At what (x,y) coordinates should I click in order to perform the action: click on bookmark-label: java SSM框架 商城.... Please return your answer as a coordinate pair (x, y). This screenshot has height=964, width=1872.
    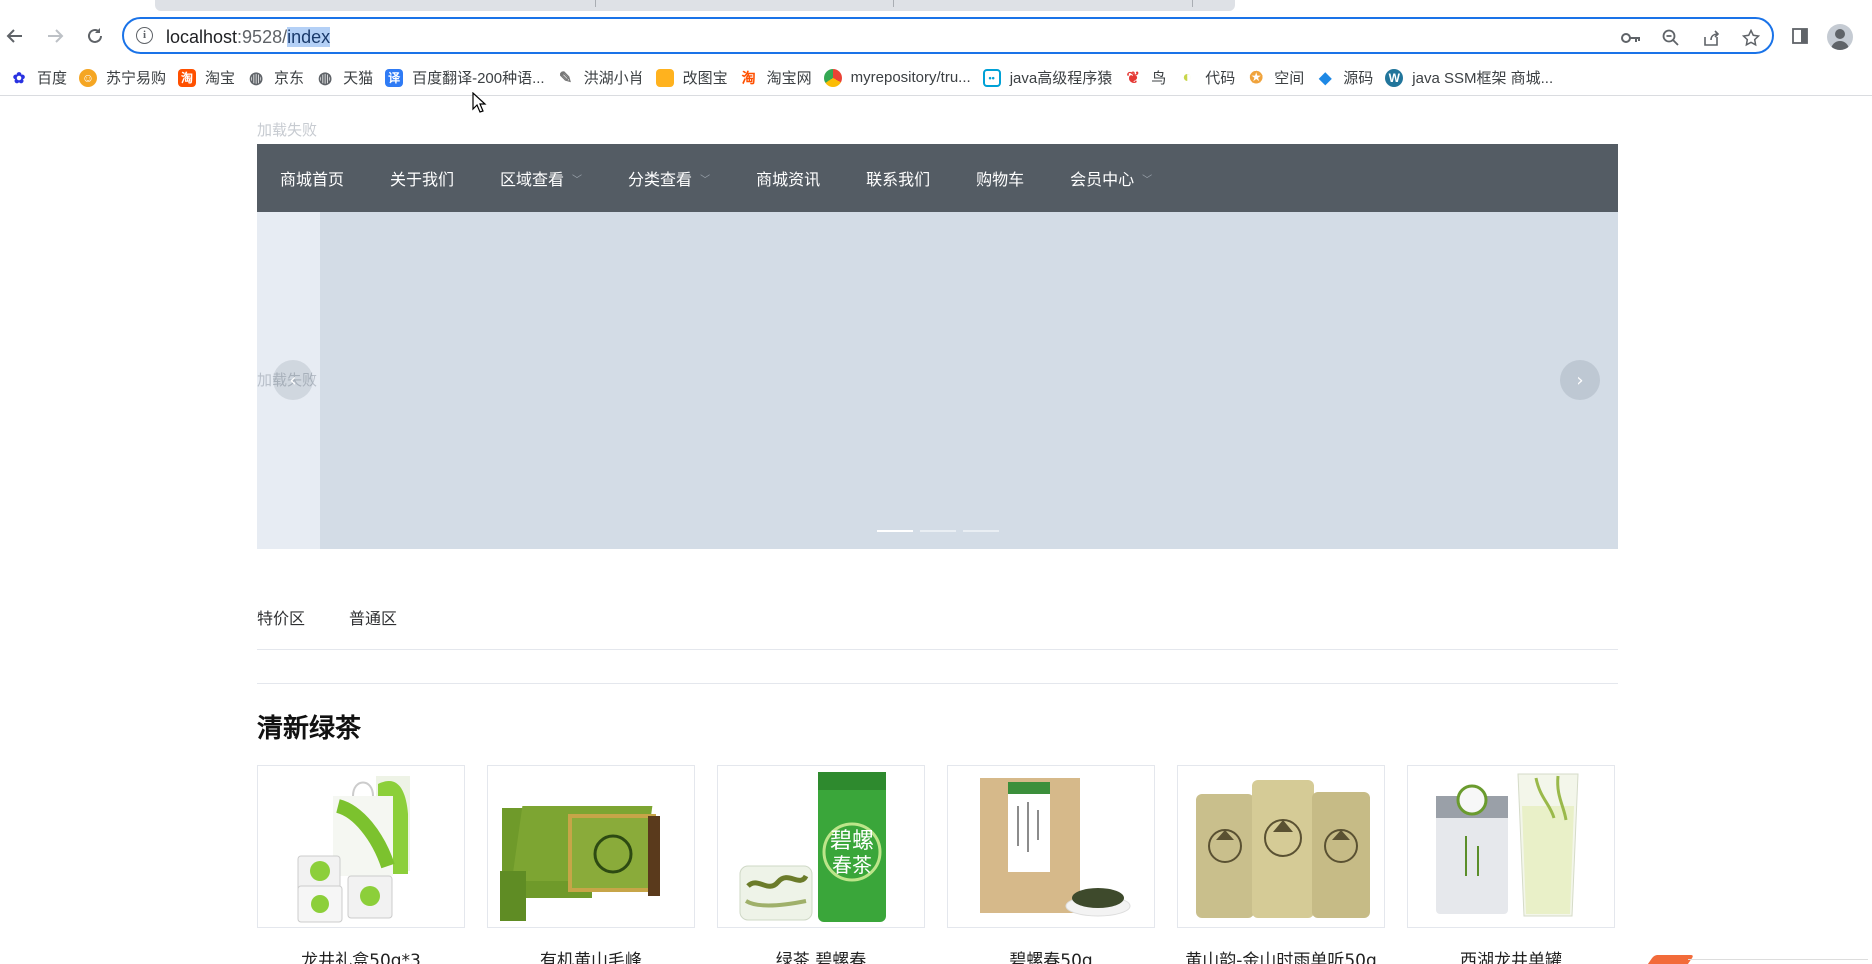
    Looking at the image, I should click on (1483, 78).